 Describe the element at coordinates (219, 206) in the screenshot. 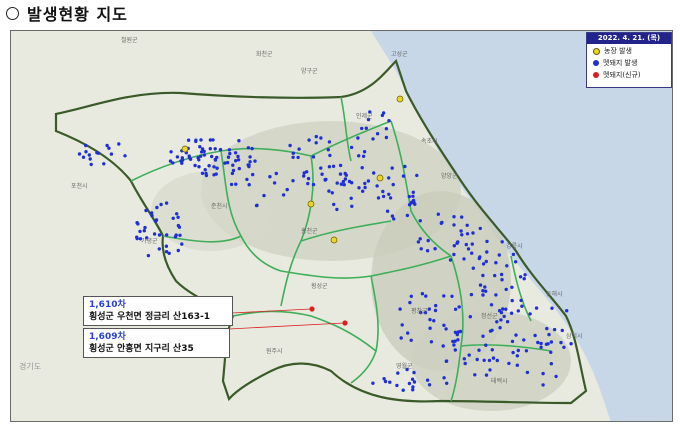

I see `place-label: 춘천시` at that location.